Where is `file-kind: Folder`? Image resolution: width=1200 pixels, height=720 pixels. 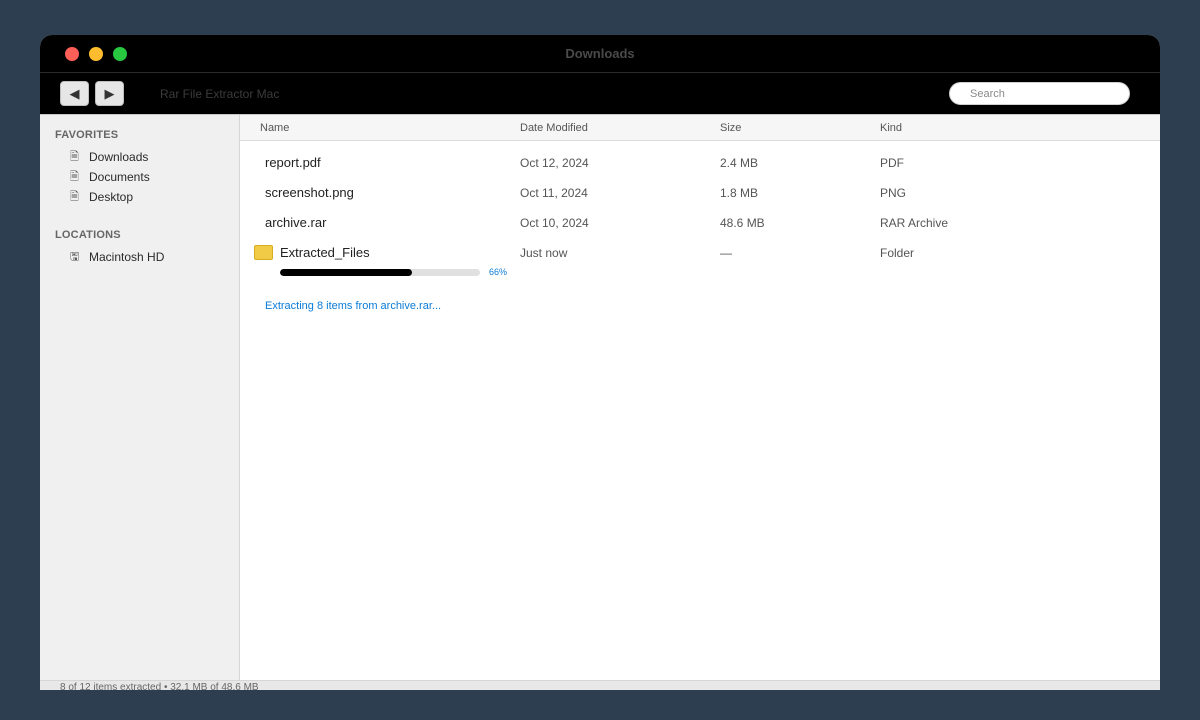 file-kind: Folder is located at coordinates (897, 253).